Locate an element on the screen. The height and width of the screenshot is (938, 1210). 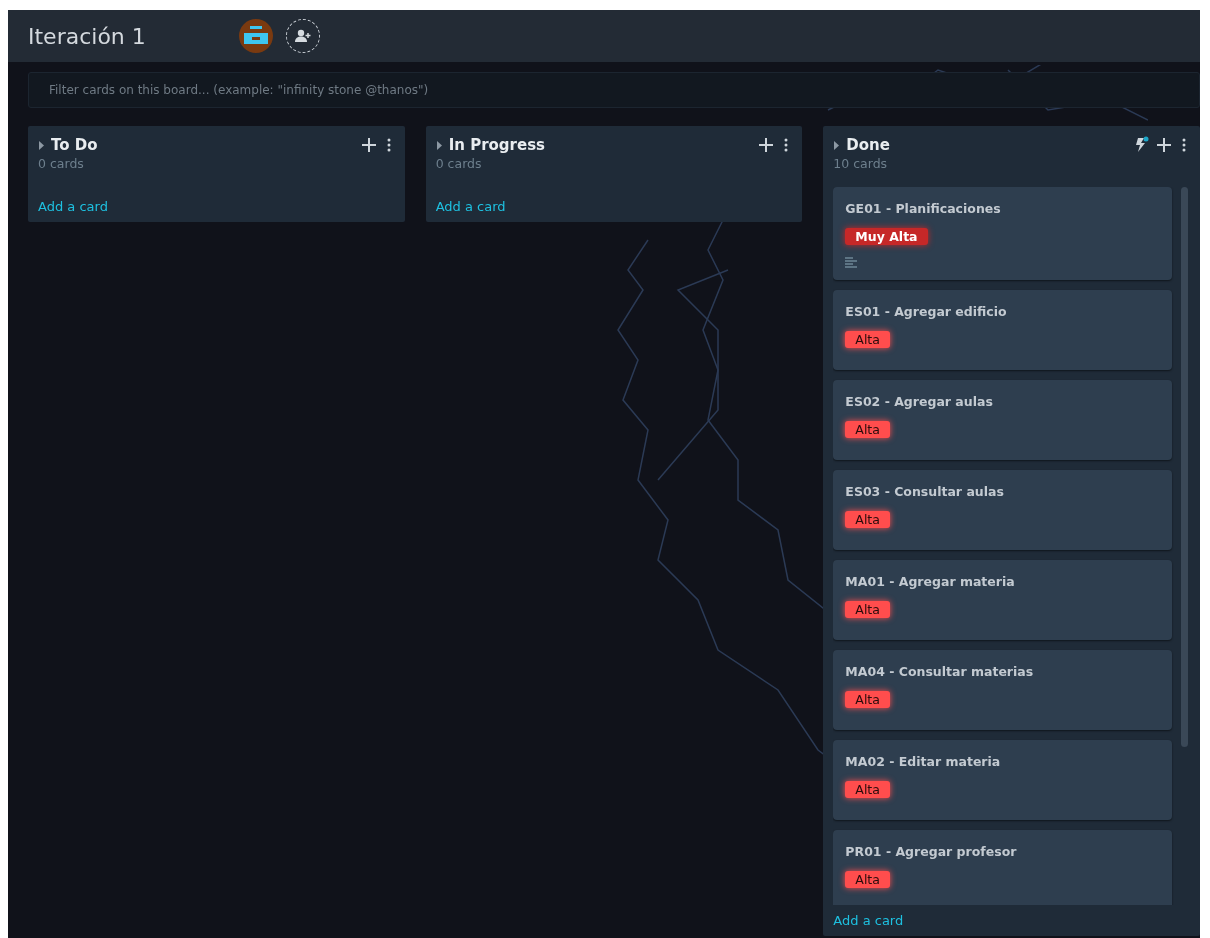
card-title: ES01 - Agregar edificio is located at coordinates (926, 311).